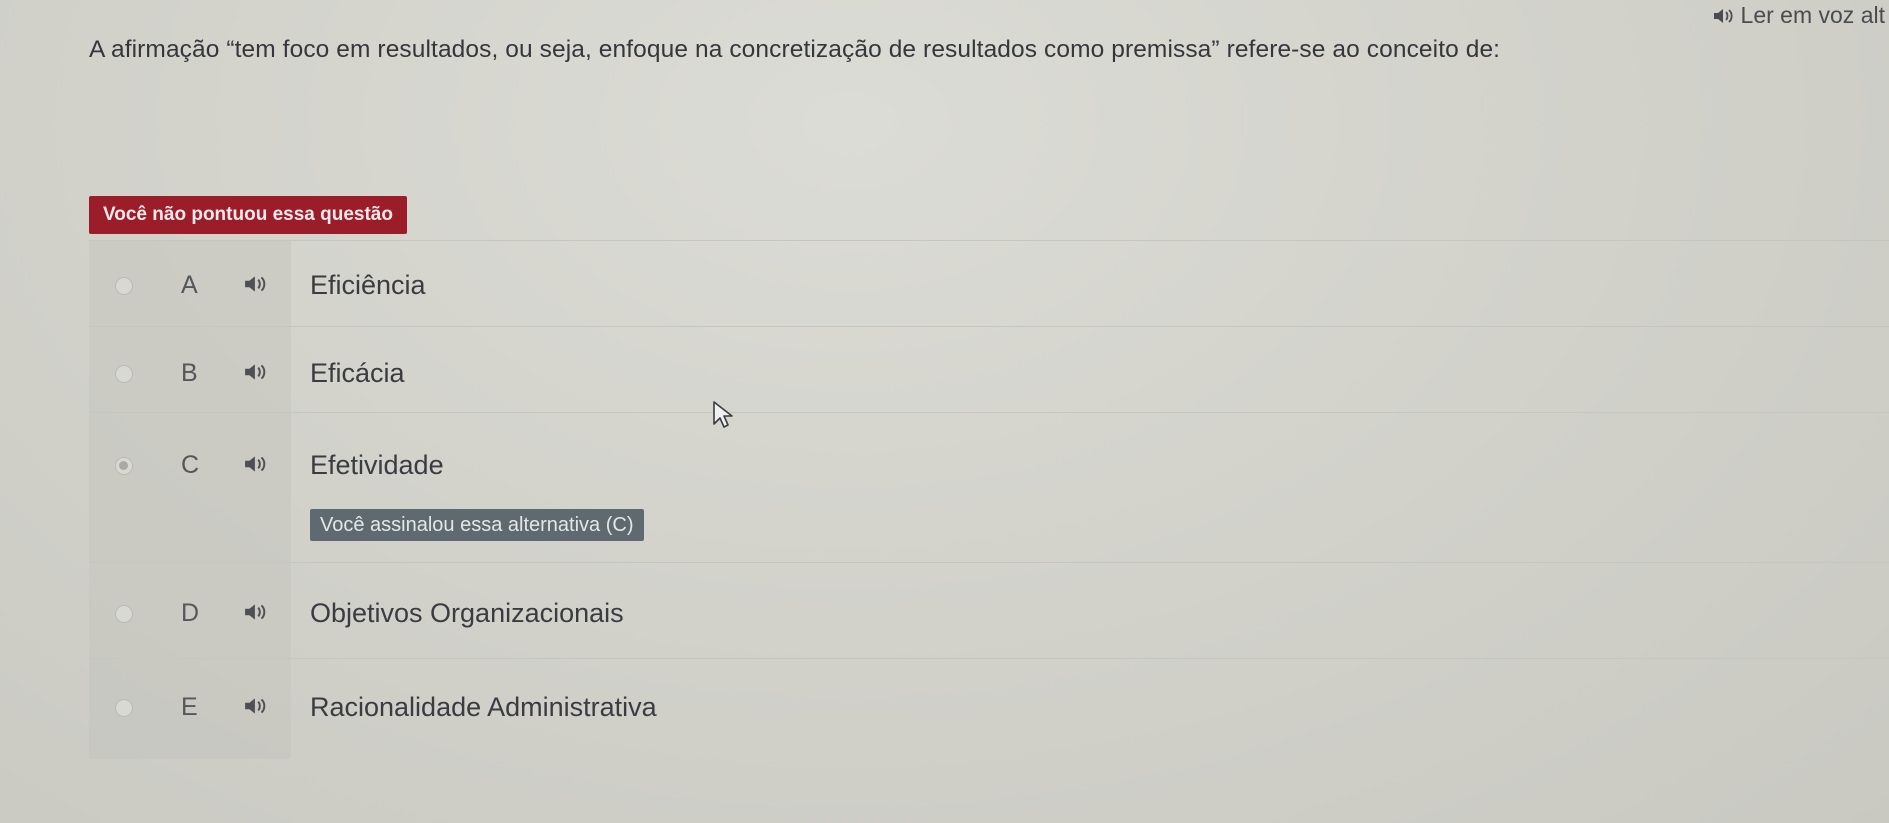 This screenshot has width=1889, height=823. What do you see at coordinates (723, 414) in the screenshot?
I see `mouse-pointer-icon` at bounding box center [723, 414].